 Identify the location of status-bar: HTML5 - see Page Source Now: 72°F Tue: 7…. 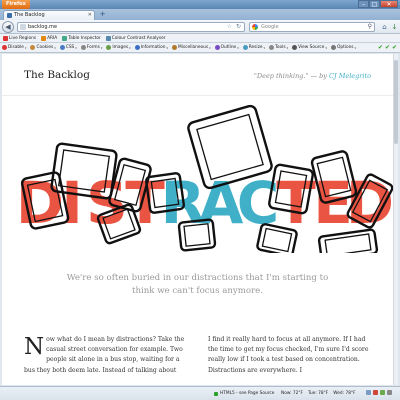
(200, 393).